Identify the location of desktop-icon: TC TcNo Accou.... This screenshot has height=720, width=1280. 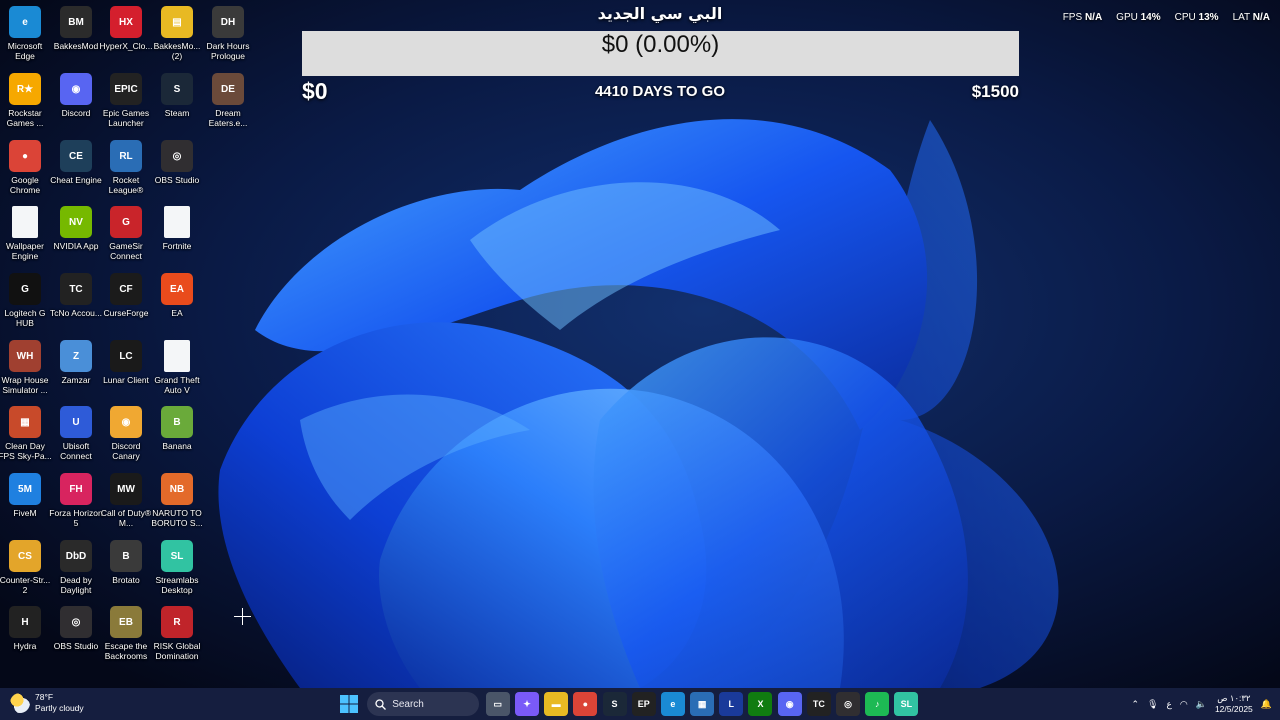
(76, 295).